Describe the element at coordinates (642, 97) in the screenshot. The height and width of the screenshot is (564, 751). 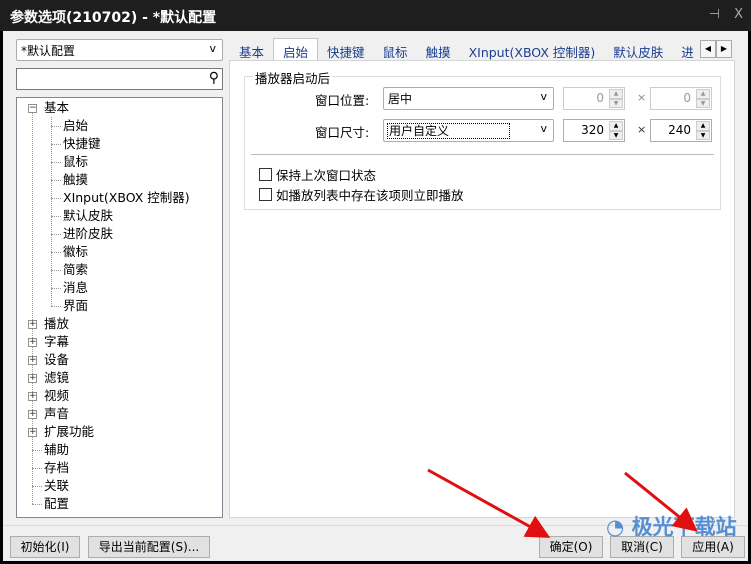
I see `times-sign: ×` at that location.